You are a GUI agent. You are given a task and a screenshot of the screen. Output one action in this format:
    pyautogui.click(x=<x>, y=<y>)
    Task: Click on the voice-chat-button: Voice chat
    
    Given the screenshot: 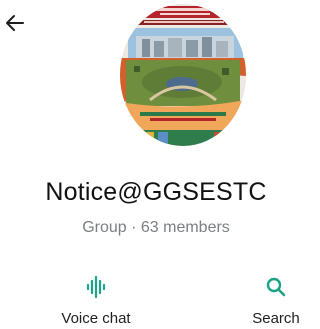 What is the action you would take?
    pyautogui.click(x=96, y=300)
    